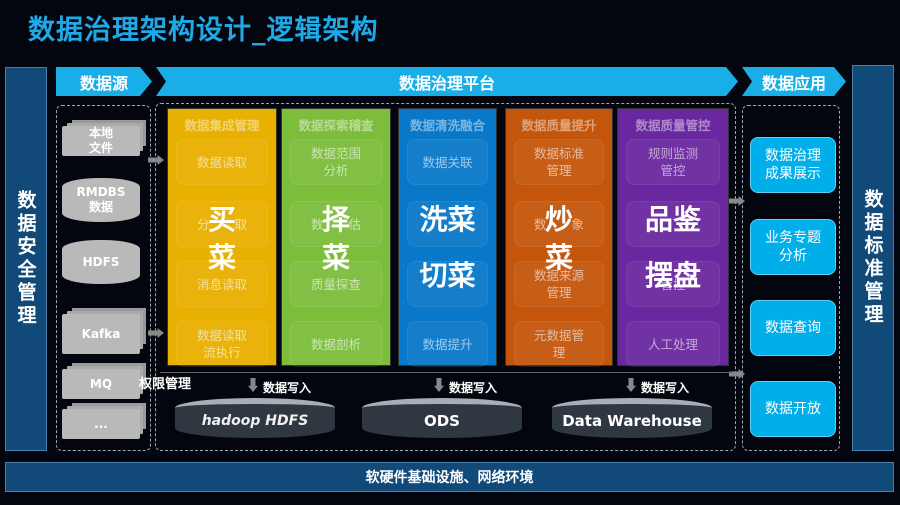 The height and width of the screenshot is (505, 900). What do you see at coordinates (672, 275) in the screenshot?
I see `overlay-label: 摆盘` at bounding box center [672, 275].